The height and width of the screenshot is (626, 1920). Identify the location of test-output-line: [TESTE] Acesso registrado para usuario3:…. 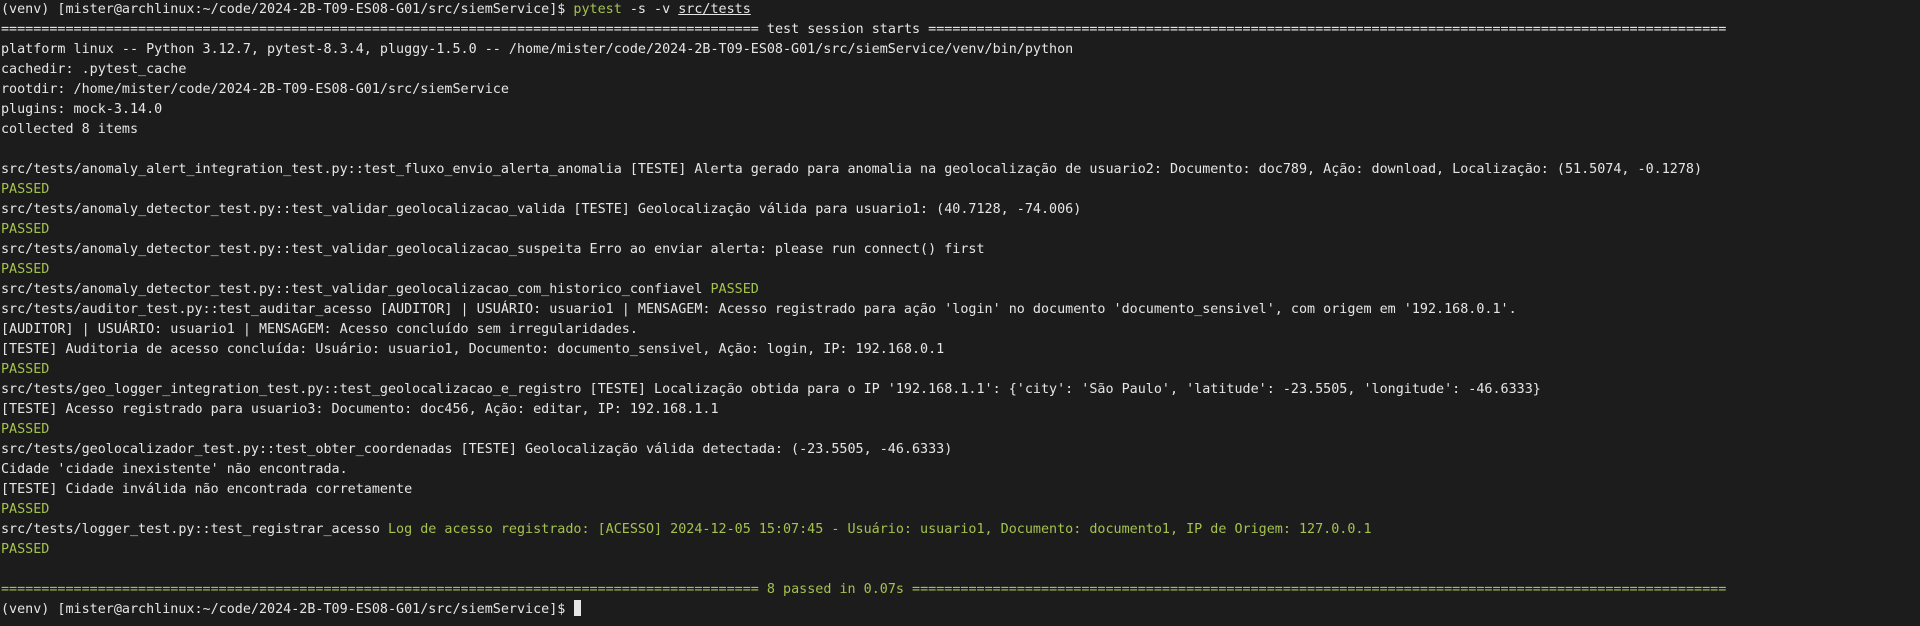
(360, 409).